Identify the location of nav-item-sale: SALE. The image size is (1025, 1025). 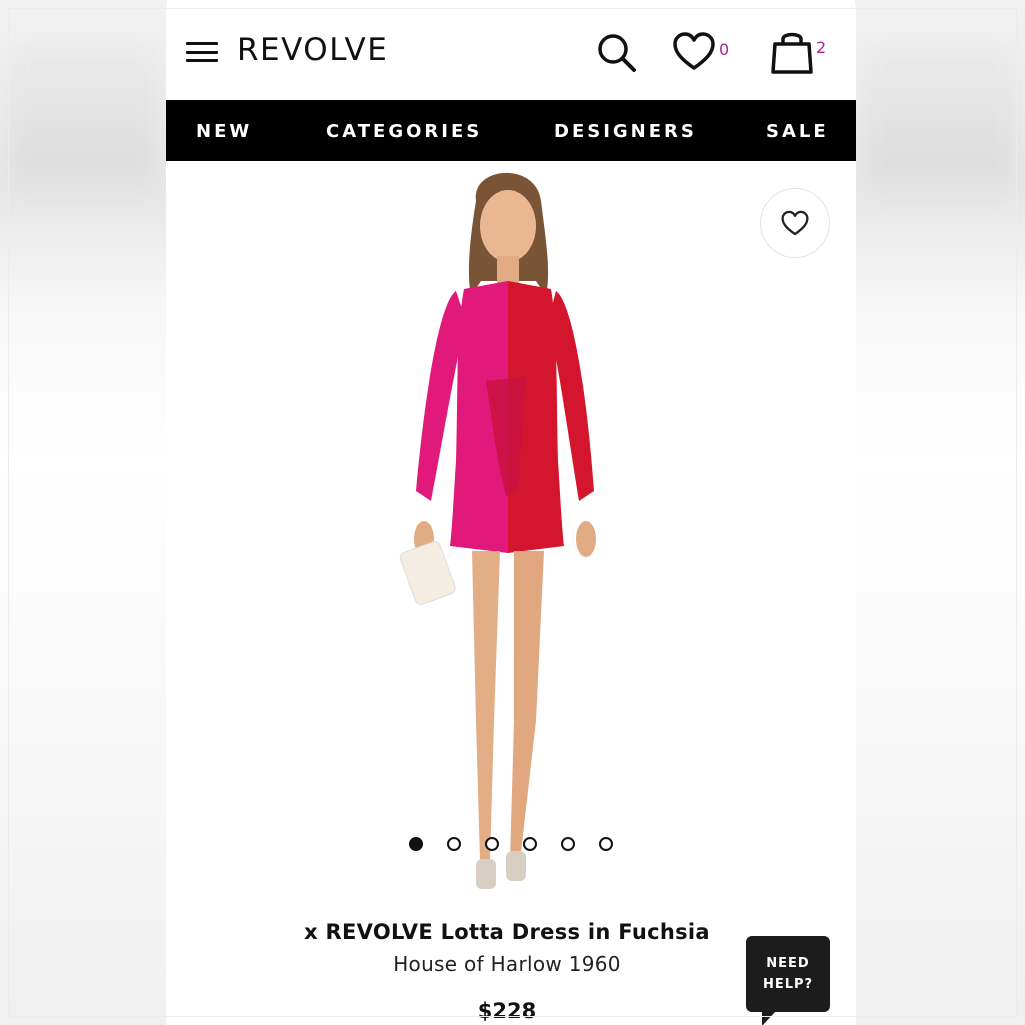
(797, 131).